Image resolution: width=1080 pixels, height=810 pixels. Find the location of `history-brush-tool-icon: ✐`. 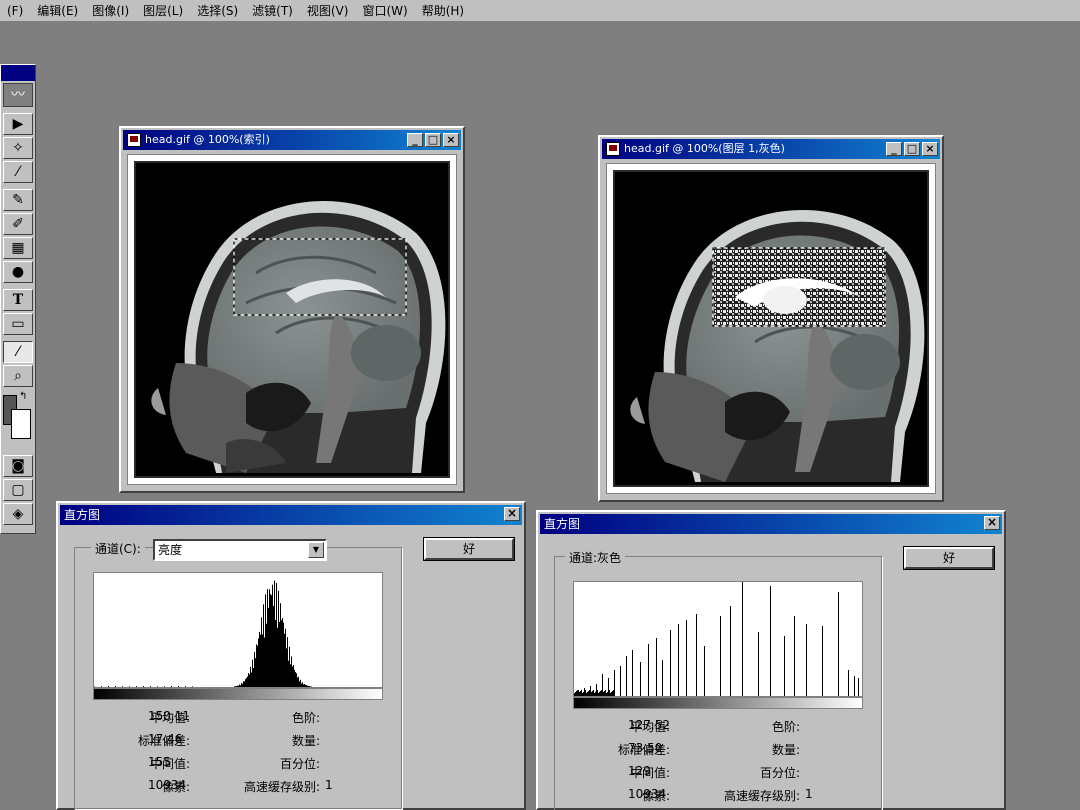

history-brush-tool-icon: ✐ is located at coordinates (18, 224).